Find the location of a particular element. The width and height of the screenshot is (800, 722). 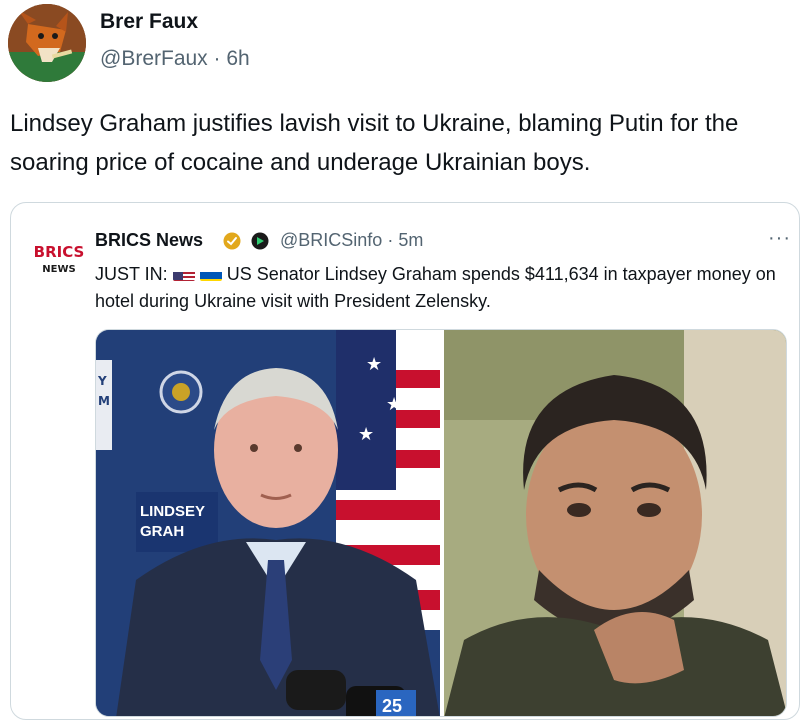

author-meta: @BrerFaux · 6h is located at coordinates (175, 59).